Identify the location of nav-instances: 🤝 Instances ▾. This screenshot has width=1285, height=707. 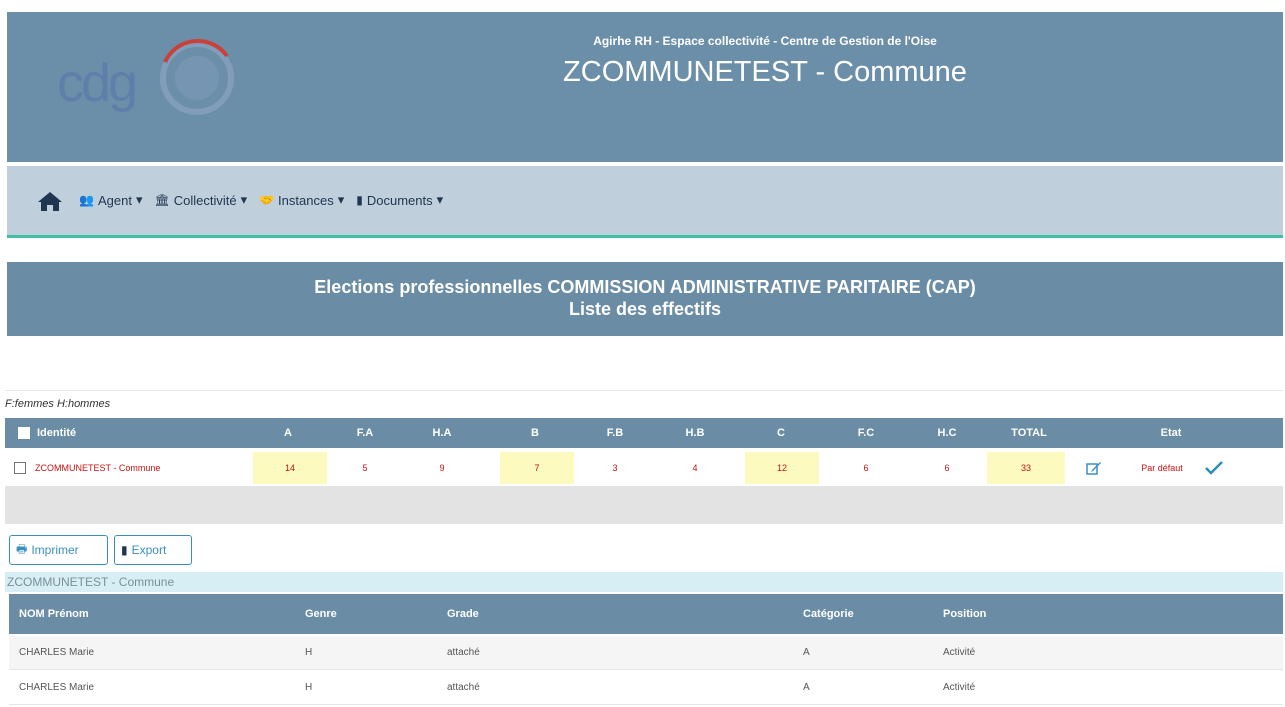
(301, 200).